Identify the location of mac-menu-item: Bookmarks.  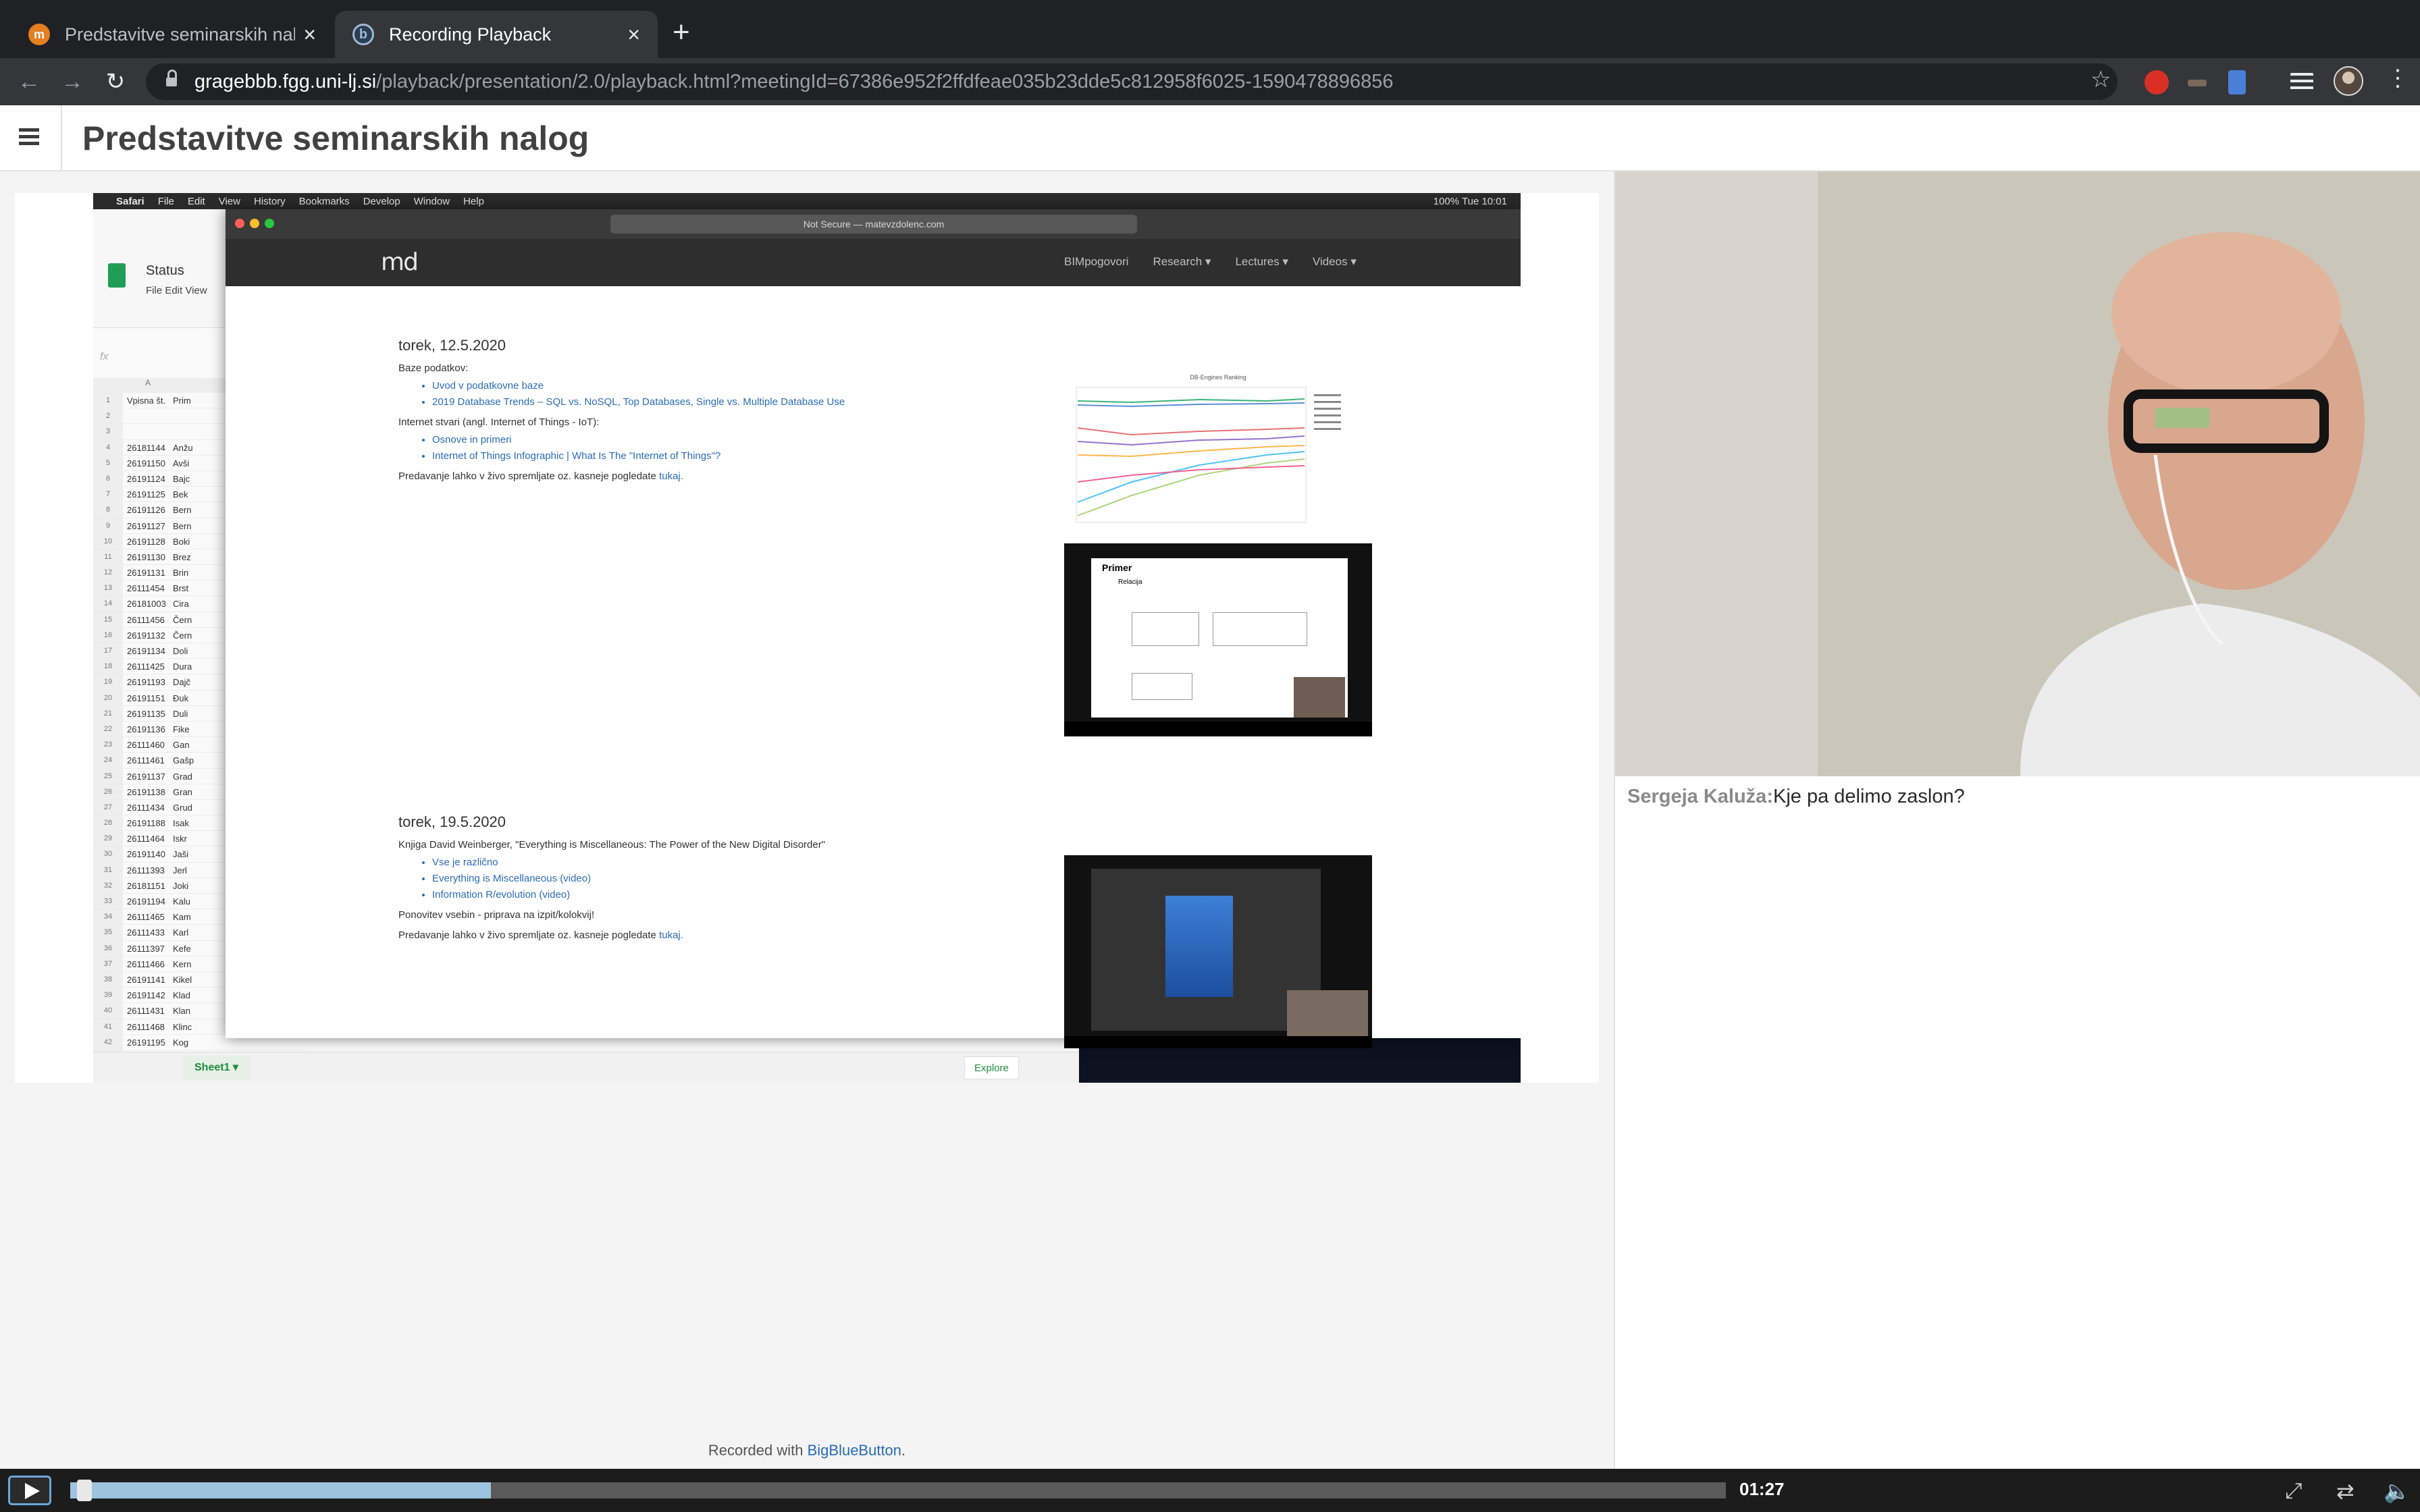
(324, 201).